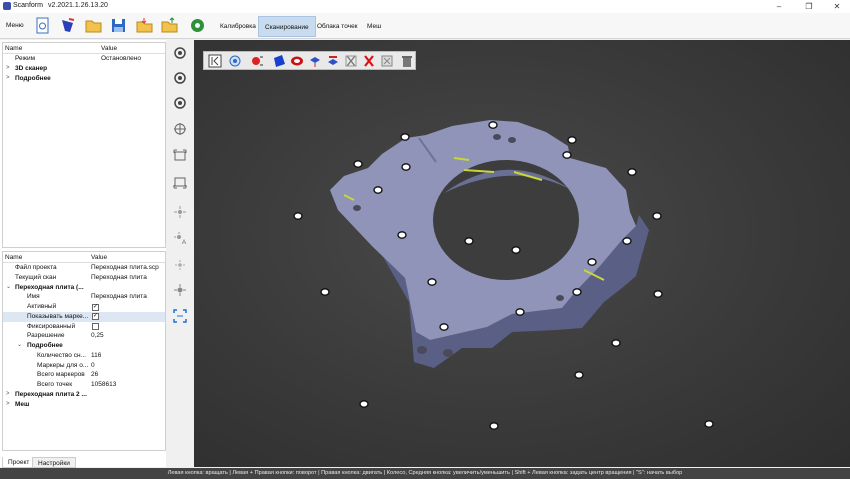  Describe the element at coordinates (184, 242) in the screenshot. I see `svg-text: A` at that location.